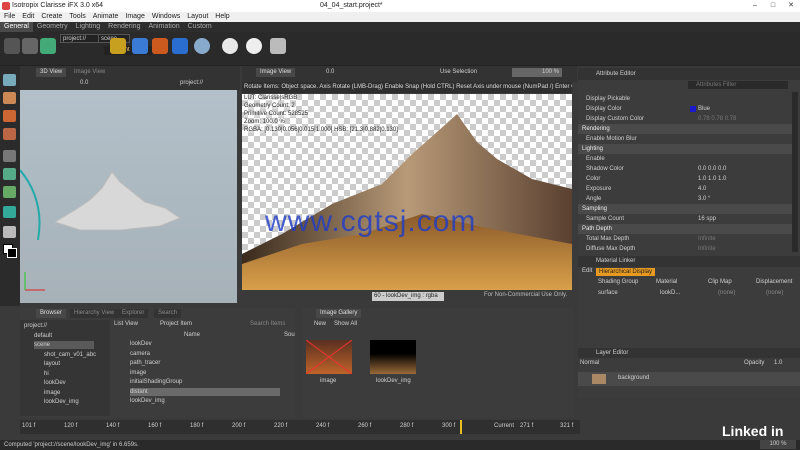 This screenshot has height=450, width=800. Describe the element at coordinates (685, 99) in the screenshot. I see `attribute-row: Display Pickable` at that location.